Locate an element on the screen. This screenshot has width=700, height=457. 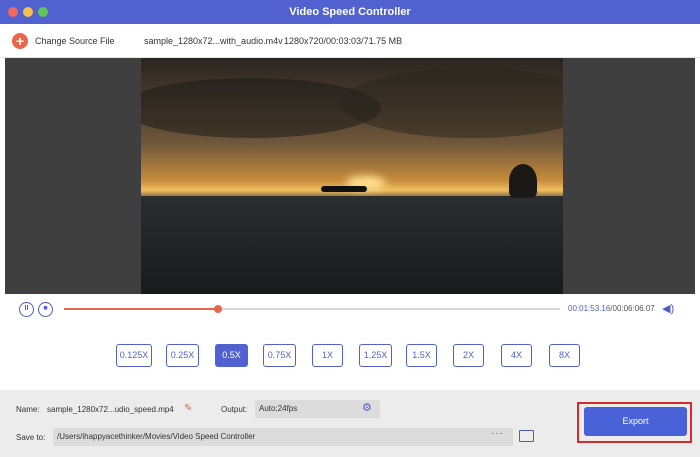
stop-icon: ■ is located at coordinates (45, 309).